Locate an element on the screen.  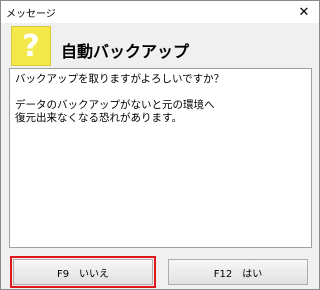
message-warning-line2: 復元出来なくなる恐れがあります。 is located at coordinates (98, 118).